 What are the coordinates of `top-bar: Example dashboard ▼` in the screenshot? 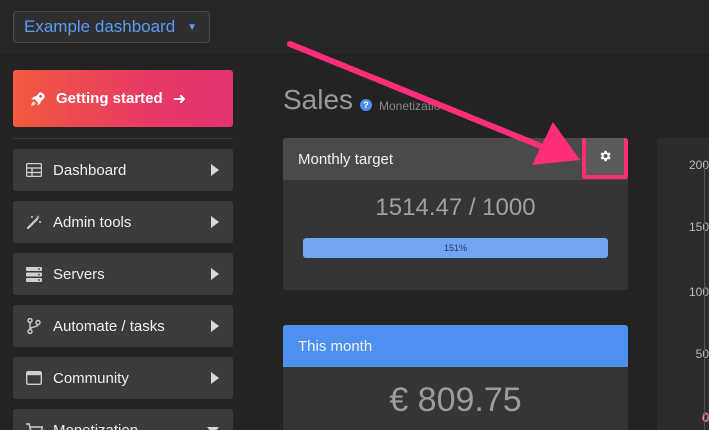 It's located at (354, 27).